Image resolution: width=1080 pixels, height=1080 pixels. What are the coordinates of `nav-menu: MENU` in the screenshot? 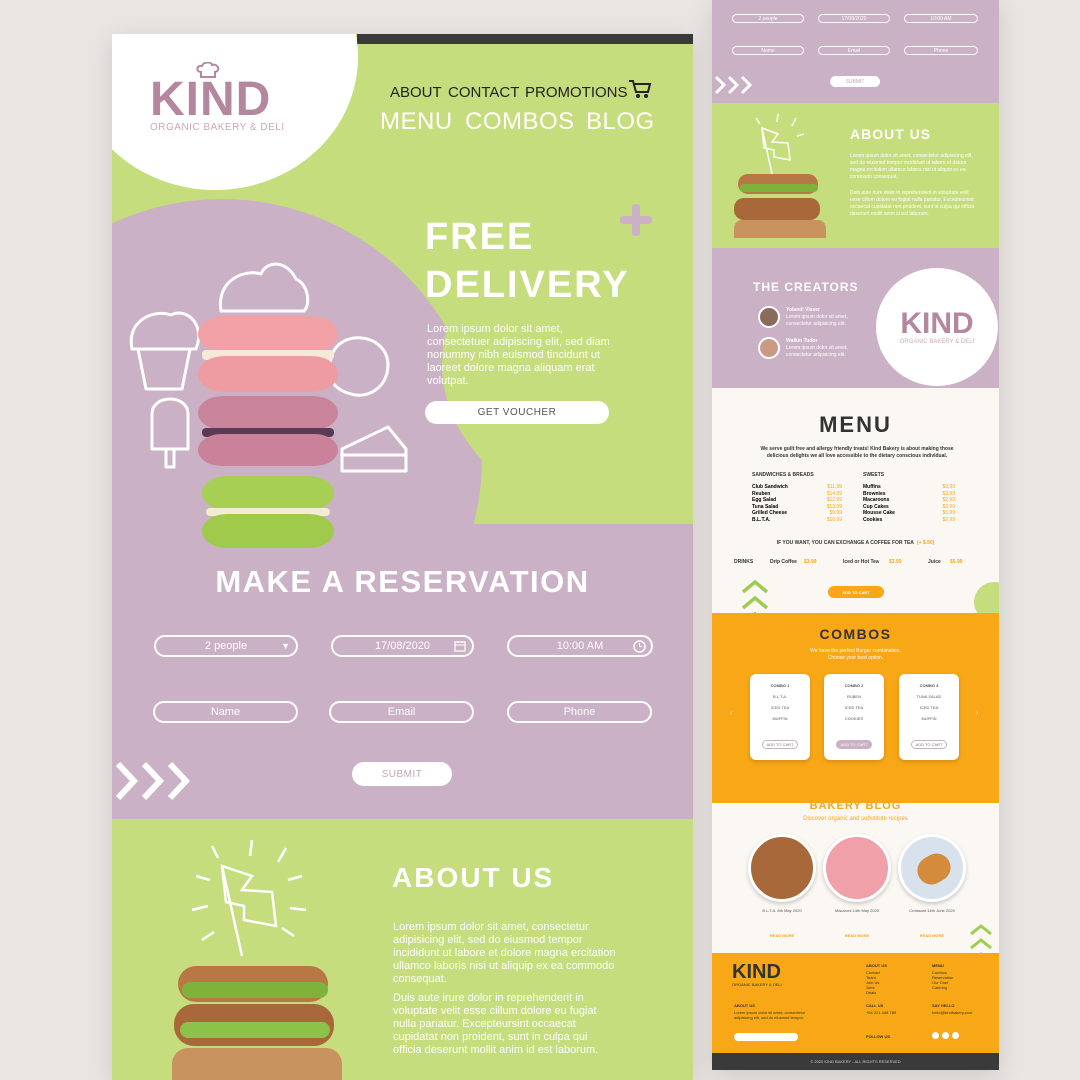 It's located at (416, 122).